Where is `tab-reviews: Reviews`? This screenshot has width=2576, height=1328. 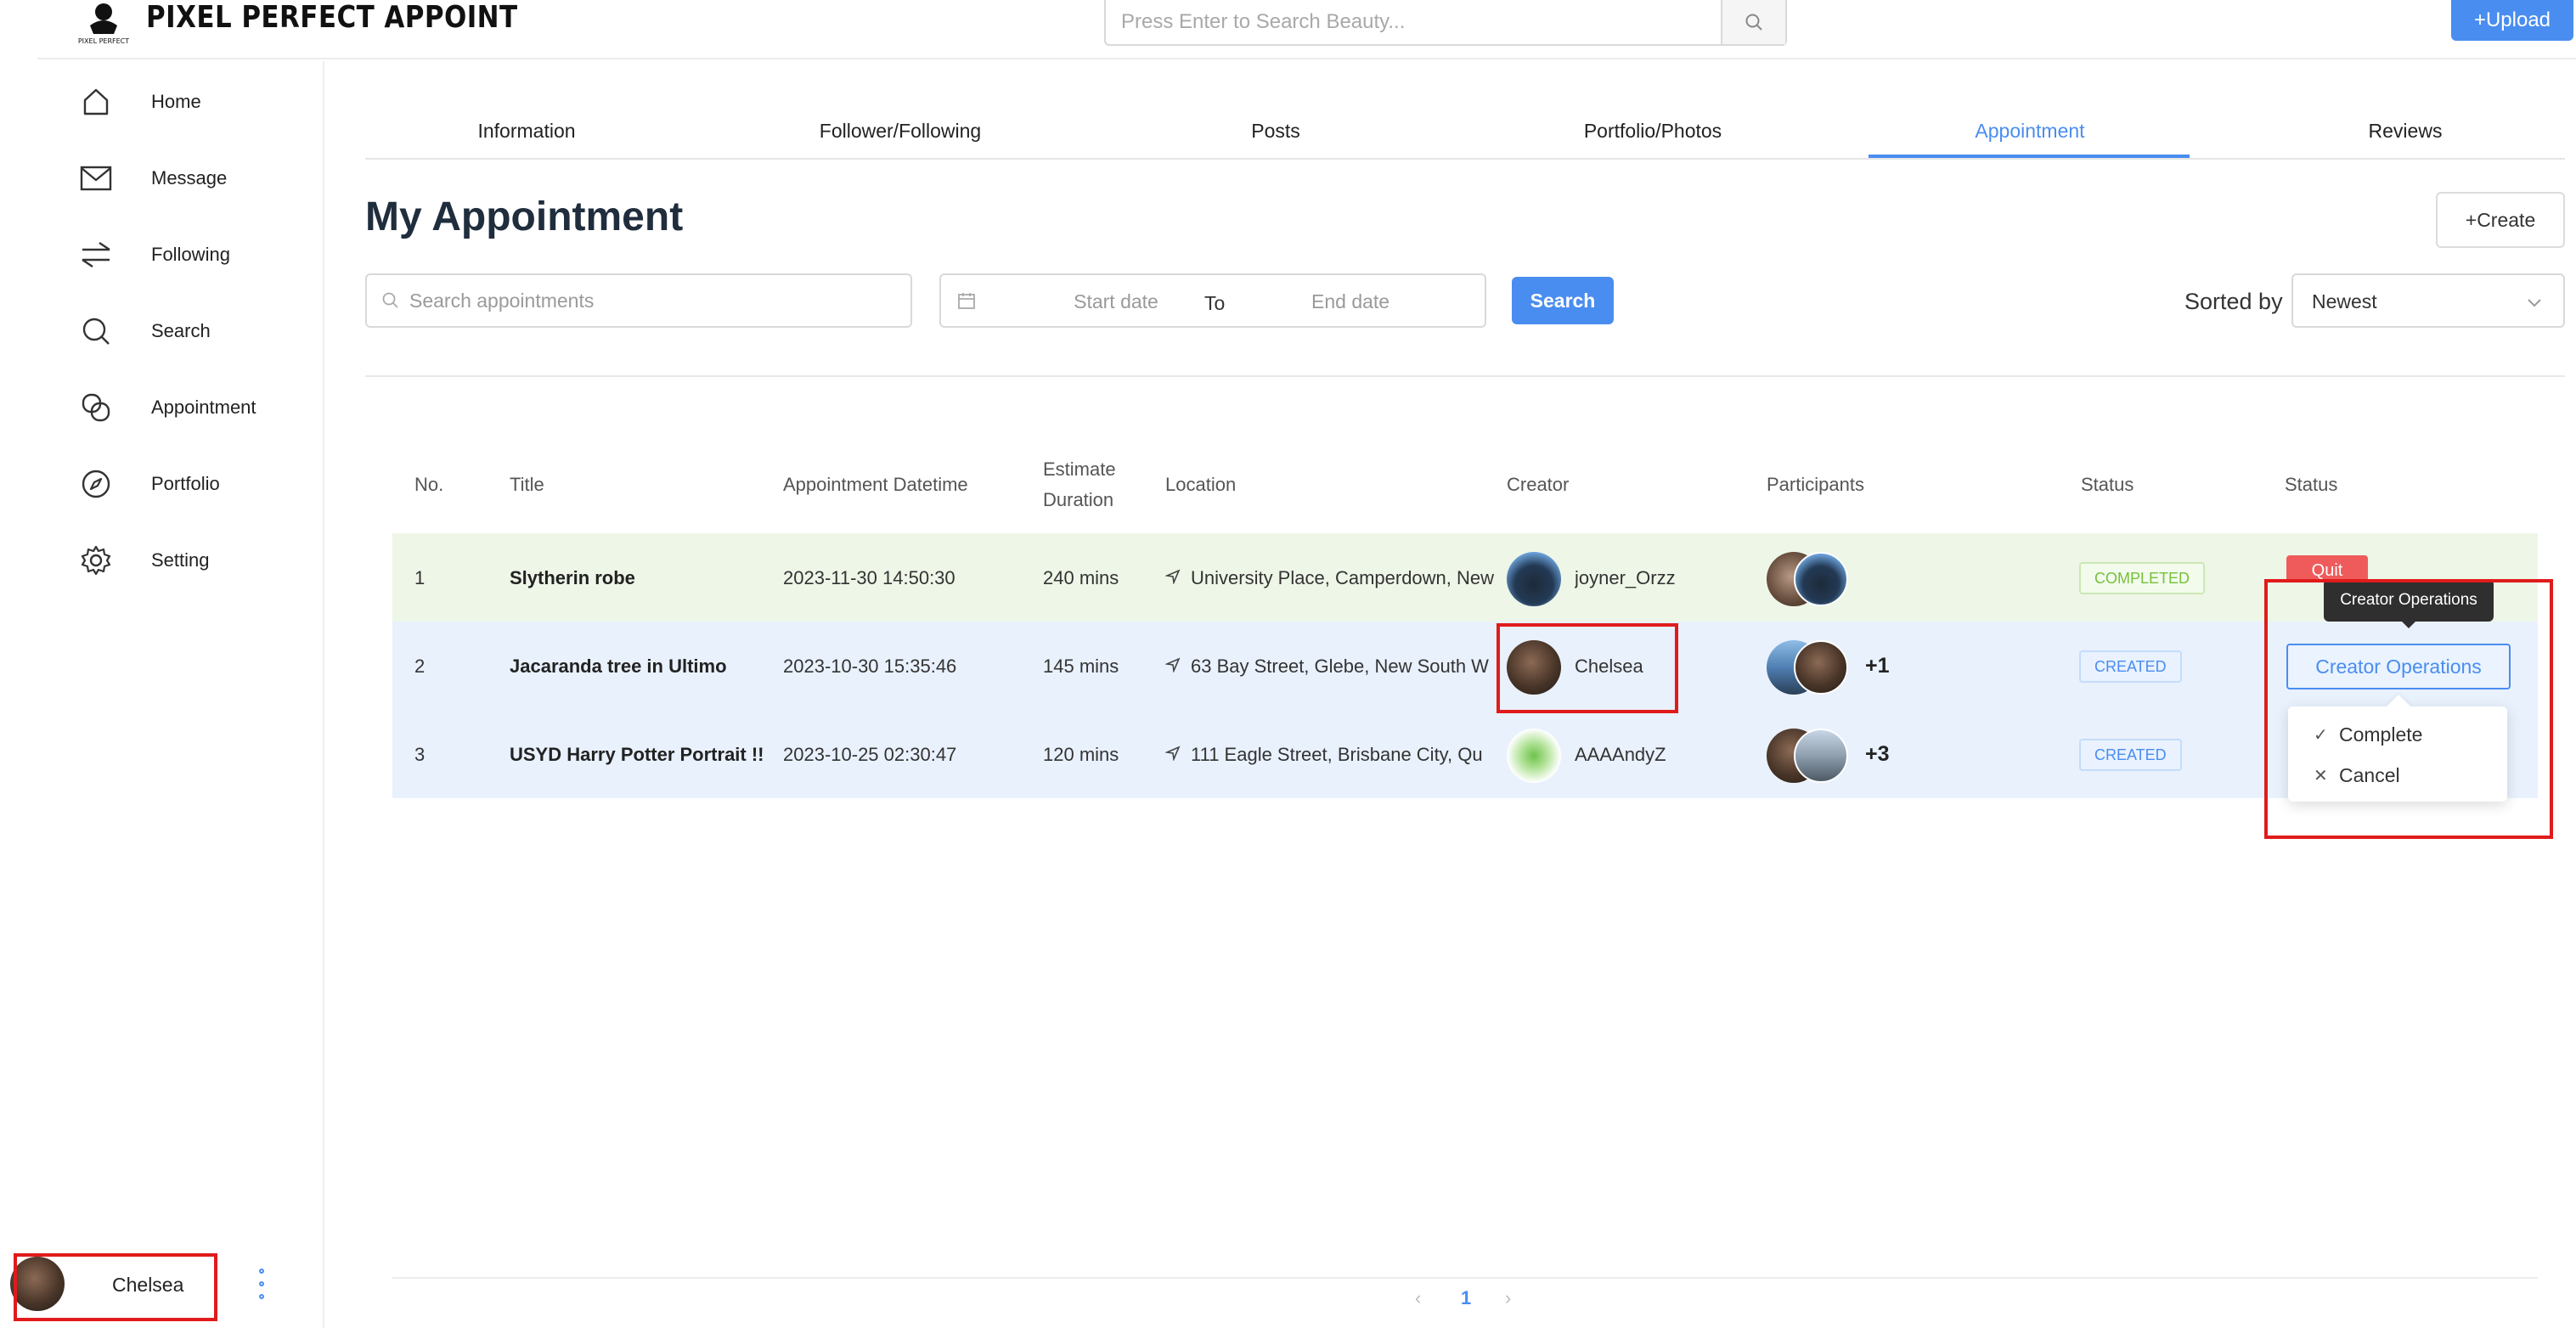 tab-reviews: Reviews is located at coordinates (2405, 131).